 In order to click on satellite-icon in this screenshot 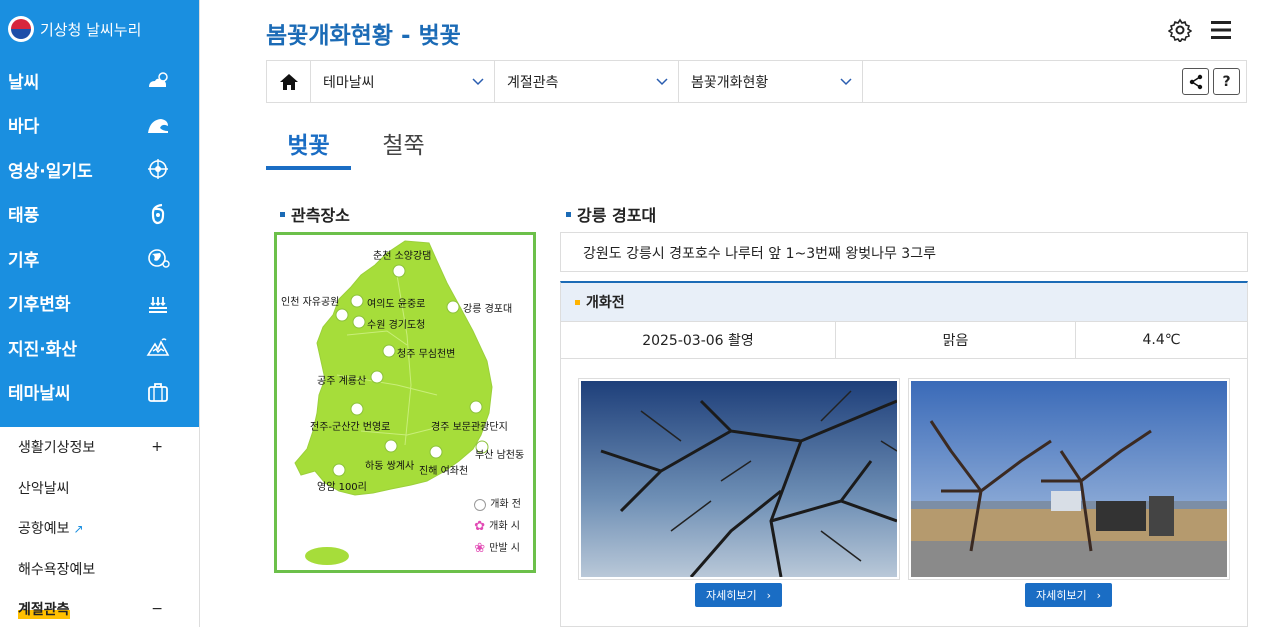, I will do `click(158, 169)`.